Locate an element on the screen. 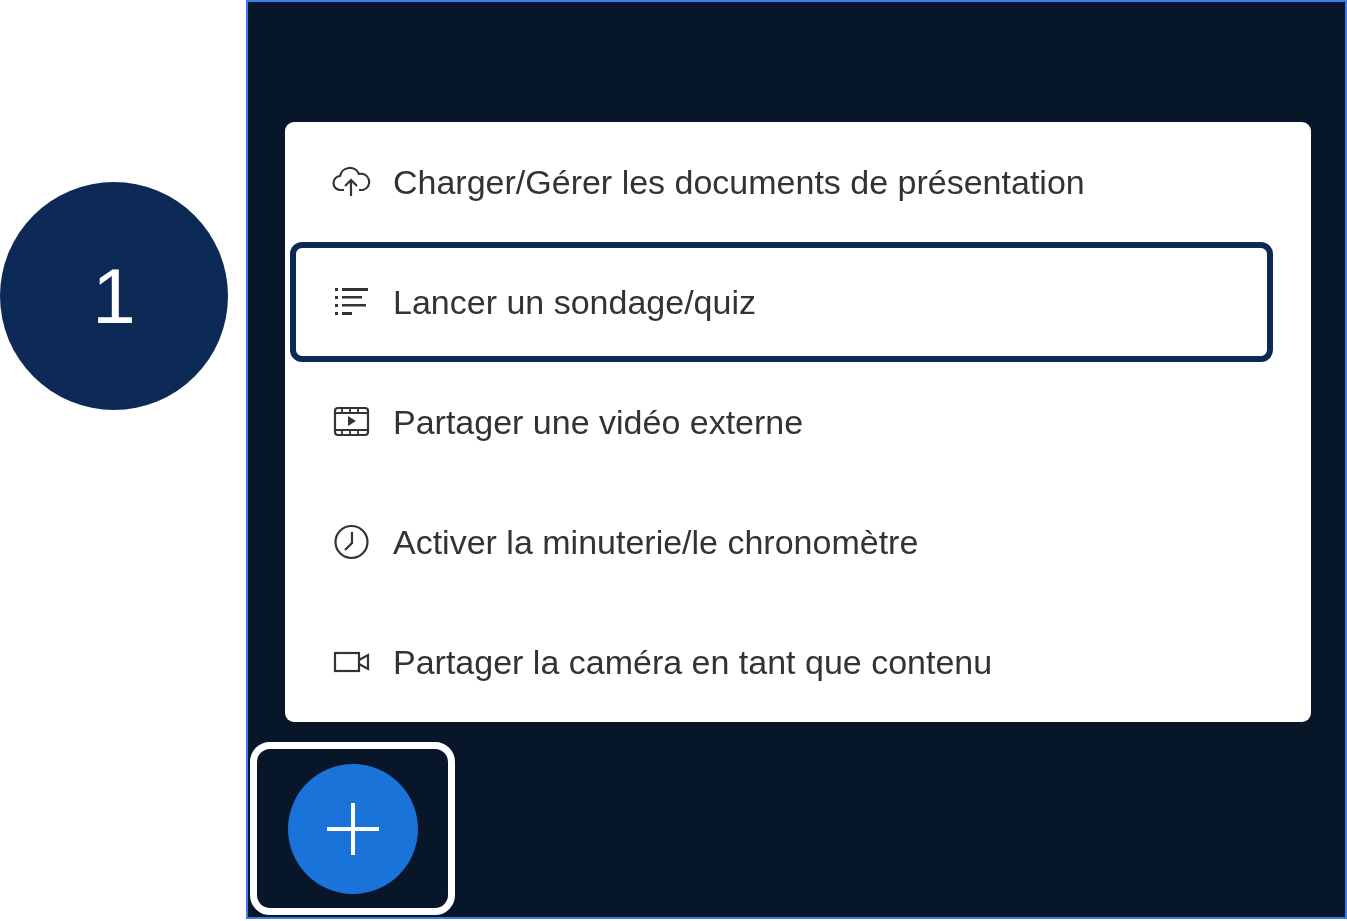  clock-icon is located at coordinates (352, 542).